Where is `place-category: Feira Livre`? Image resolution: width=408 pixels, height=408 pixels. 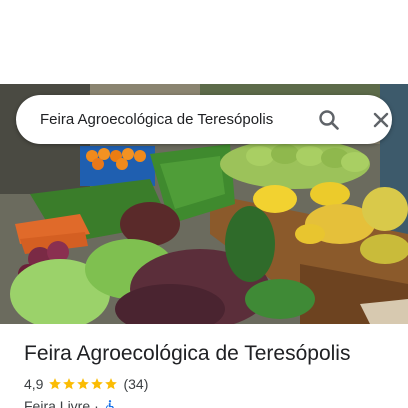 place-category: Feira Livre is located at coordinates (57, 403).